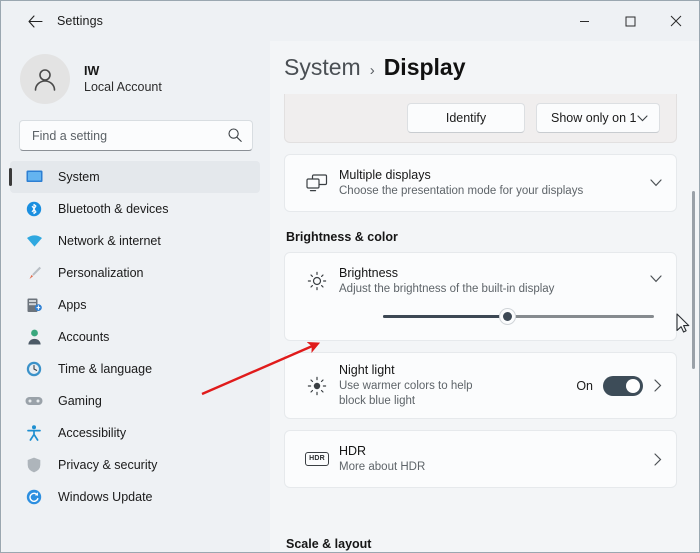 The image size is (700, 553). What do you see at coordinates (382, 467) in the screenshot?
I see `hdr-subtitle: More about HDR` at bounding box center [382, 467].